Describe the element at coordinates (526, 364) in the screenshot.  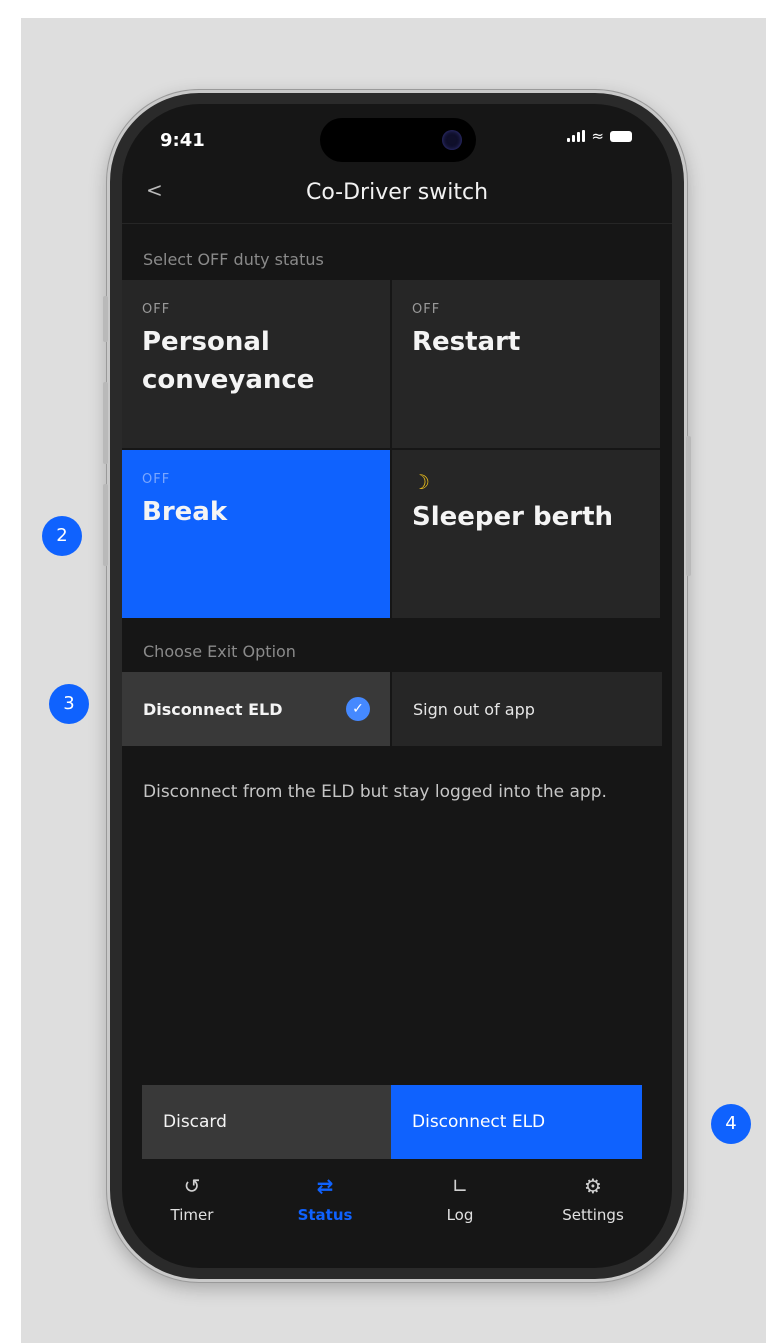
I see `tile-restart: OFF Restart` at that location.